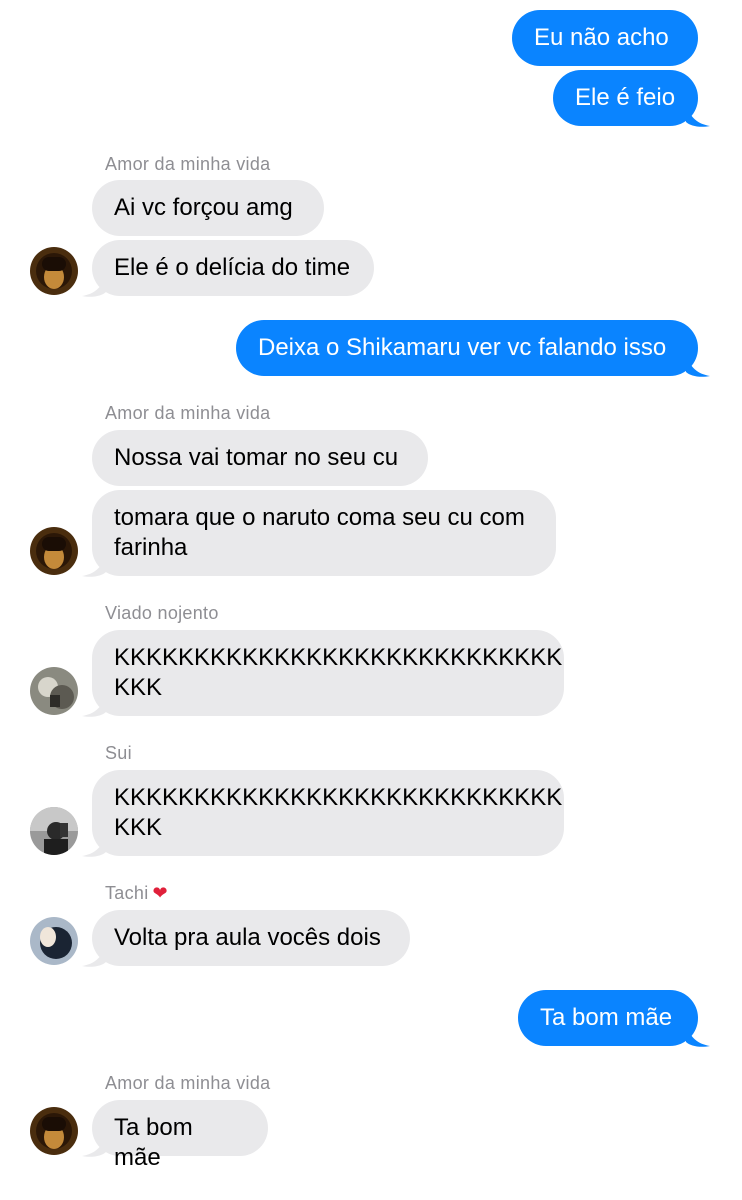 The height and width of the screenshot is (1200, 742). Describe the element at coordinates (208, 208) in the screenshot. I see `incoming-message: Ai vc forçou amg` at that location.